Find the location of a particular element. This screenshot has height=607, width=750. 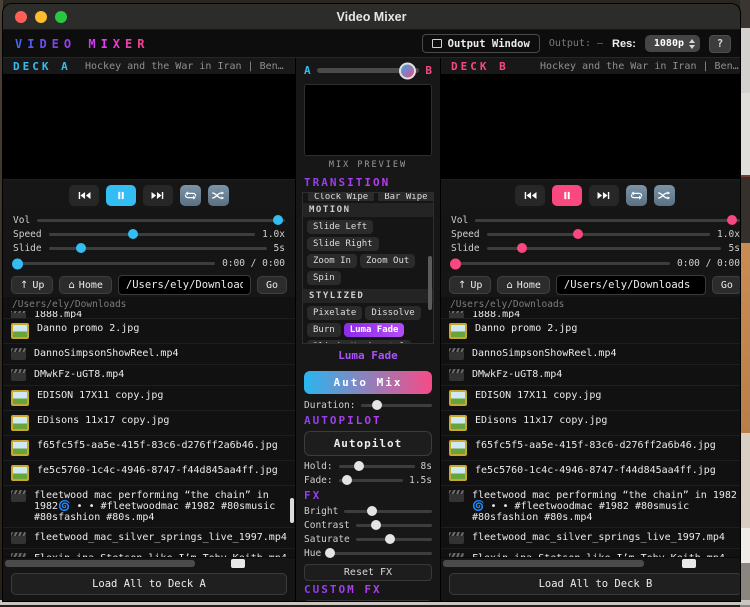

deck-b-horizontal-scrollbar is located at coordinates (590, 563).